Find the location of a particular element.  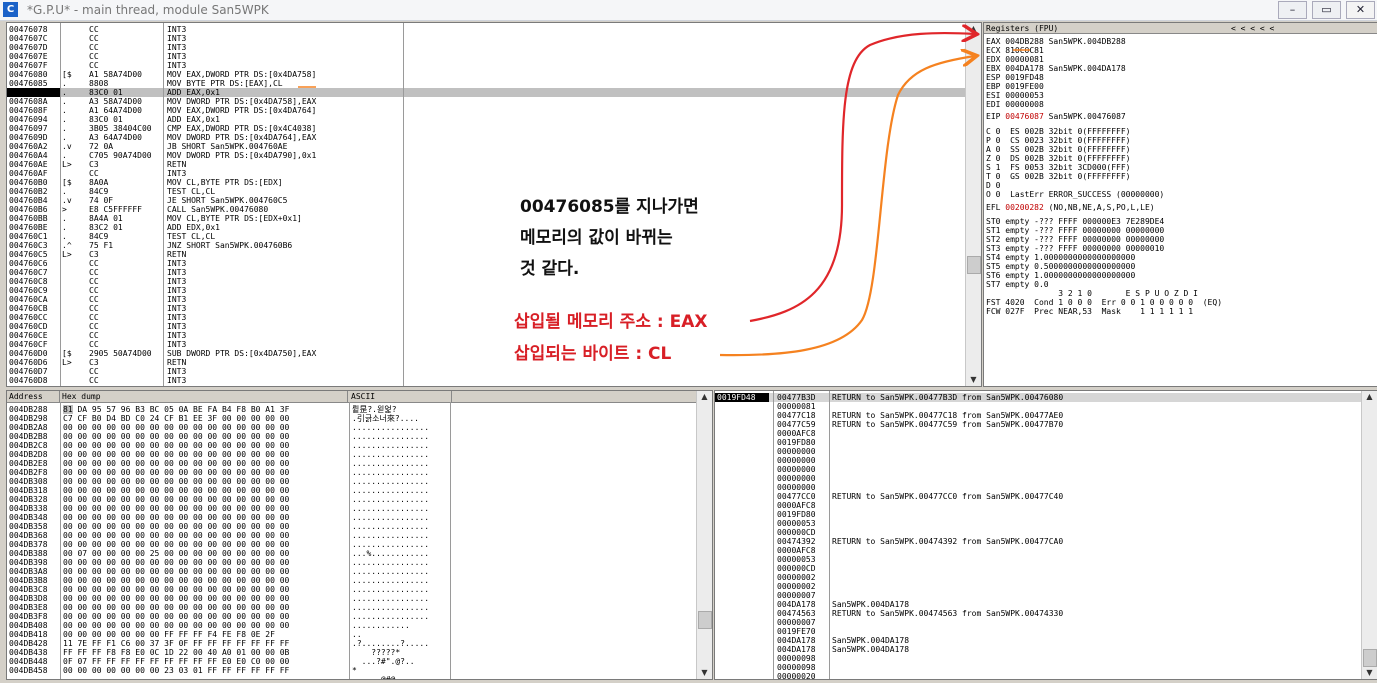

eip-value: 00476087 is located at coordinates (1024, 116).